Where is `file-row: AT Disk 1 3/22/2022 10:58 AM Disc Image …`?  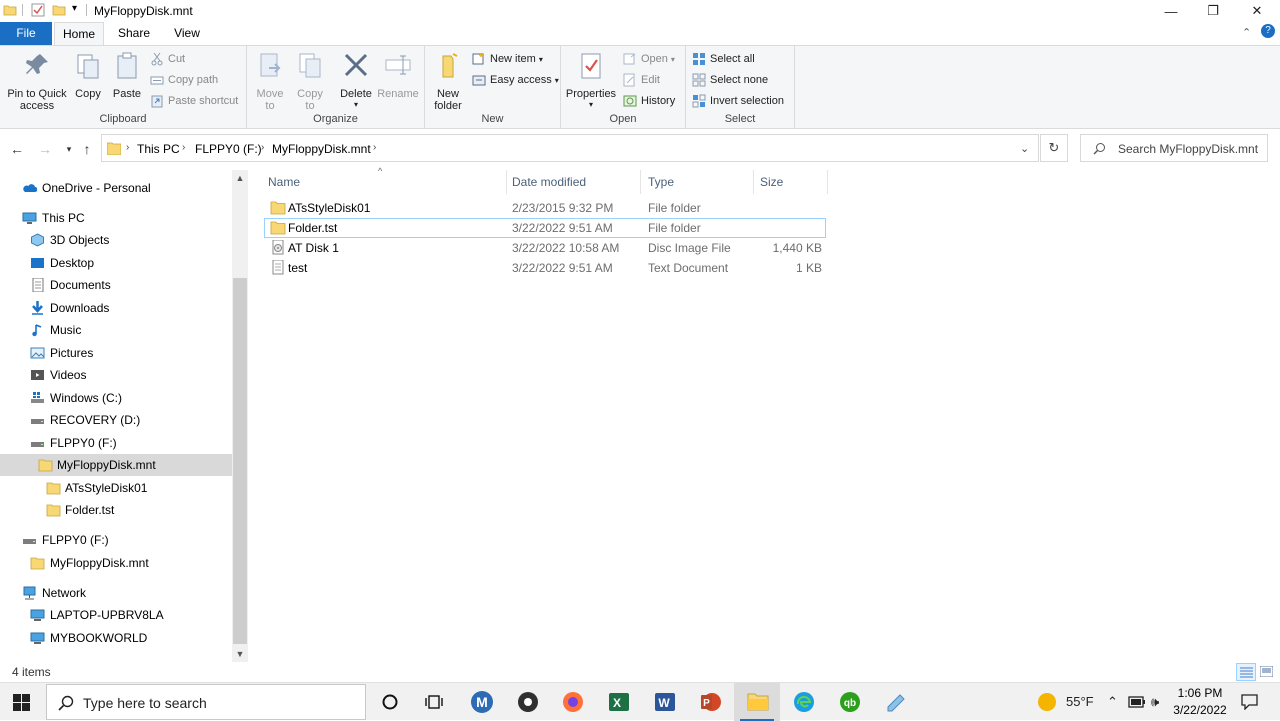 file-row: AT Disk 1 3/22/2022 10:58 AM Disc Image … is located at coordinates (545, 248).